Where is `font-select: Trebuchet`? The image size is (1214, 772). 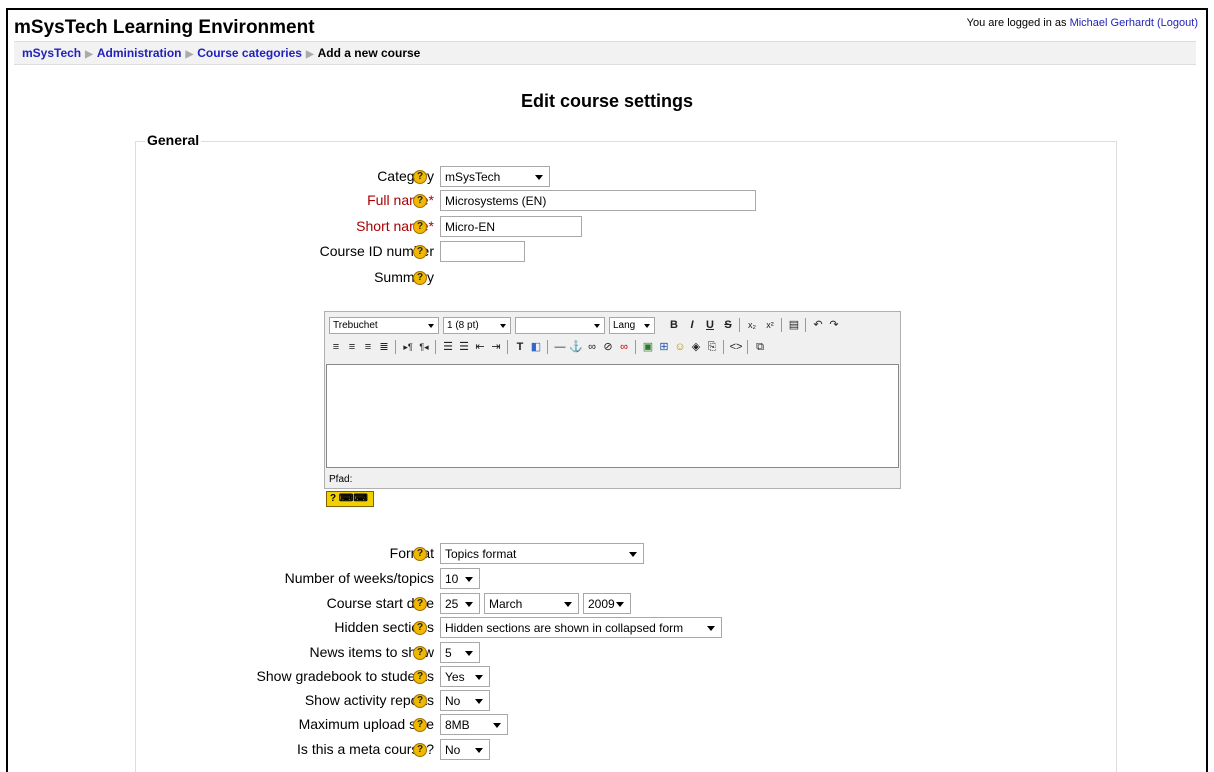 font-select: Trebuchet is located at coordinates (384, 325).